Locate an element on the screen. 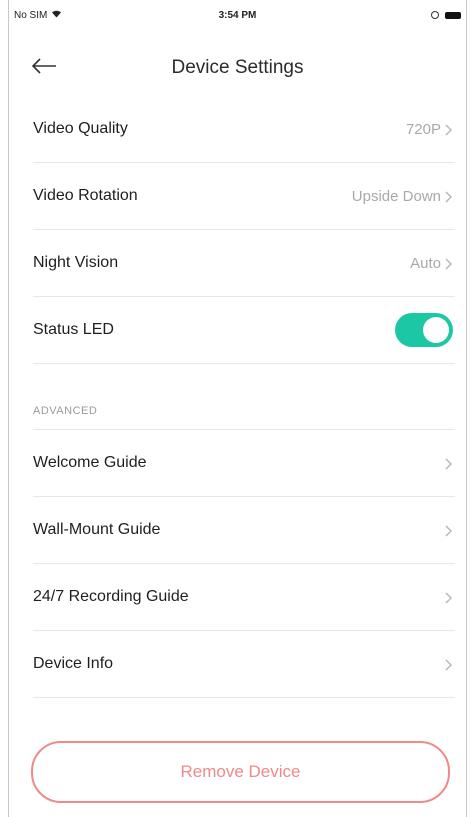 This screenshot has height=817, width=475. setting-value: 720P is located at coordinates (423, 129).